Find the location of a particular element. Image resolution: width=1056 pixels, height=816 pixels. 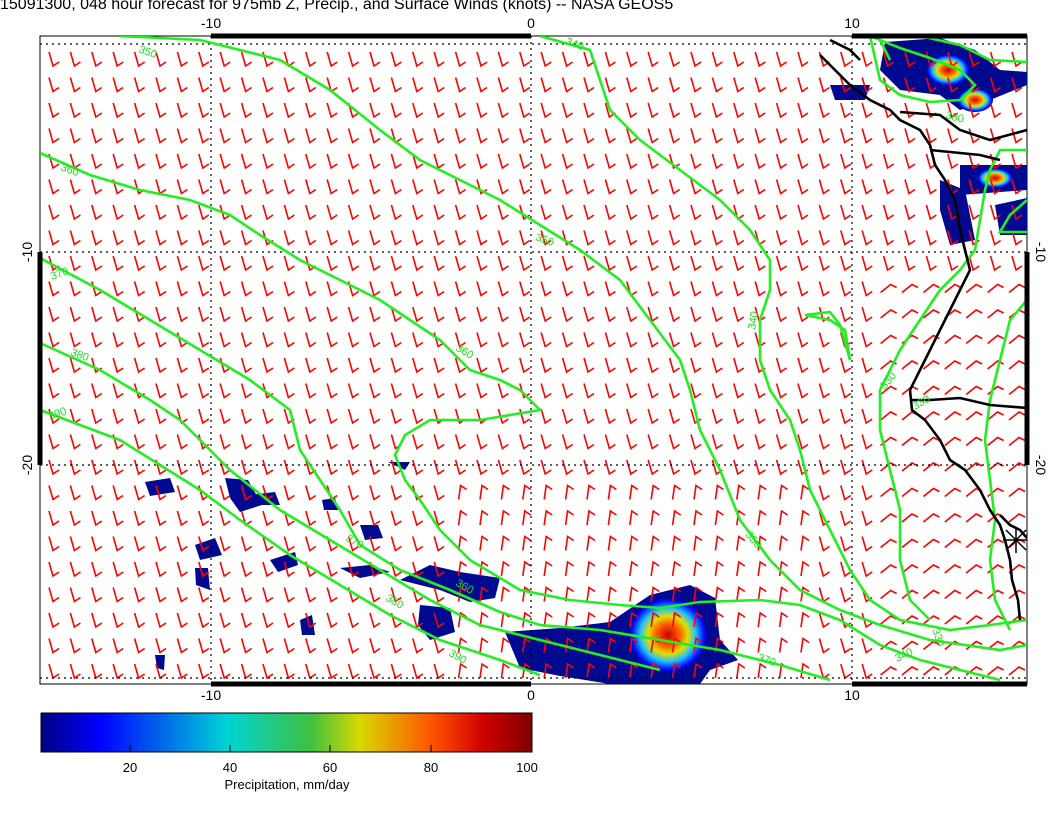

colorbar-tick: 40 is located at coordinates (230, 767).